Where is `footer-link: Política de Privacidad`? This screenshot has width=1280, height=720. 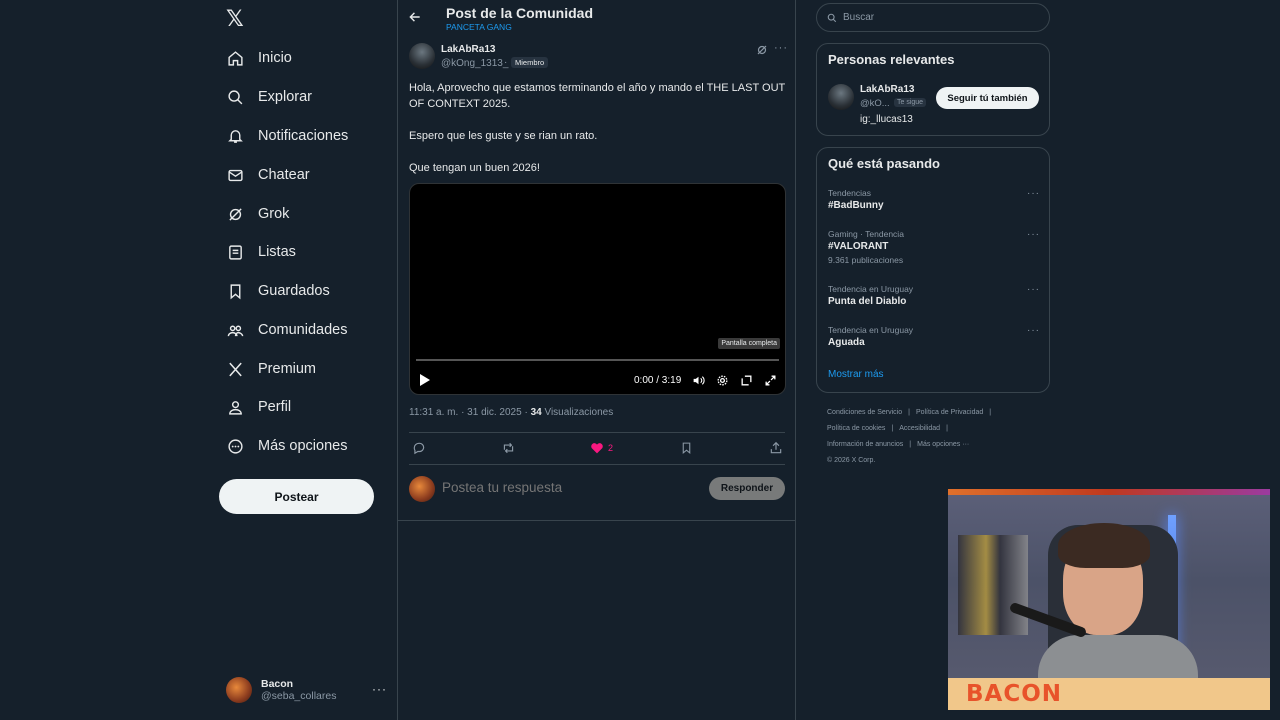 footer-link: Política de Privacidad is located at coordinates (949, 412).